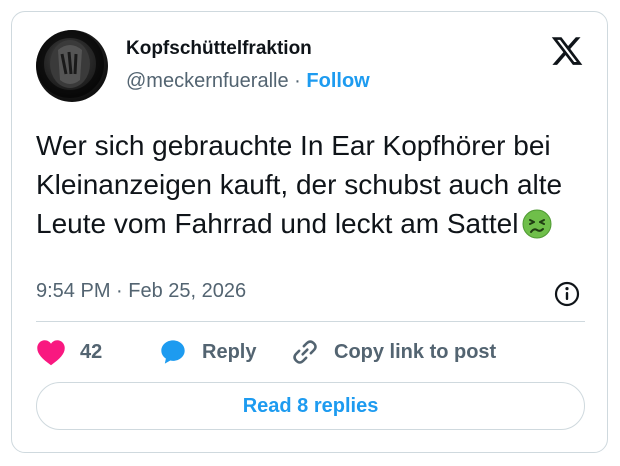  What do you see at coordinates (310, 406) in the screenshot?
I see `read-replies-button: Read 8 replies` at bounding box center [310, 406].